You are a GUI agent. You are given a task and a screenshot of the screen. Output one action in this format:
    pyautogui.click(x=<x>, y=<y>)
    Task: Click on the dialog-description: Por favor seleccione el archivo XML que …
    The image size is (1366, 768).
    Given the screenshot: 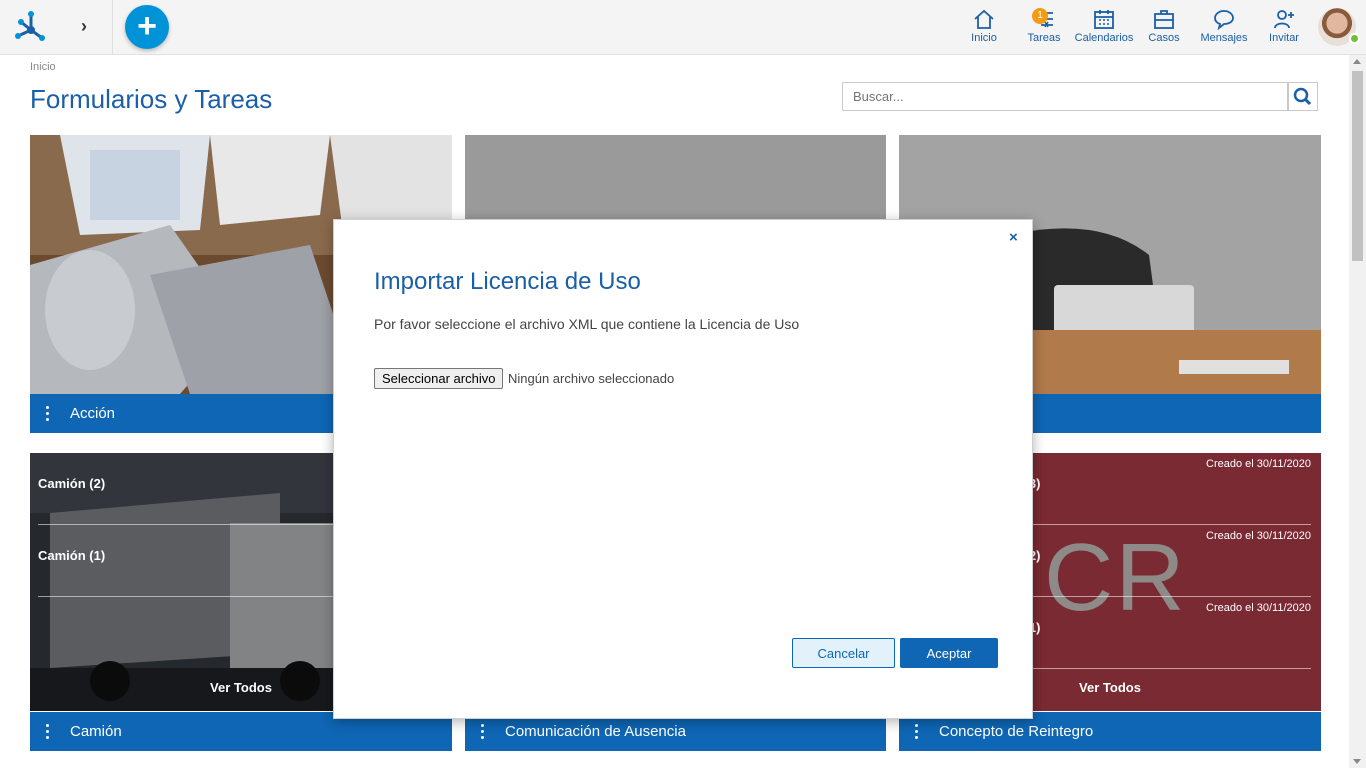 What is the action you would take?
    pyautogui.click(x=587, y=324)
    